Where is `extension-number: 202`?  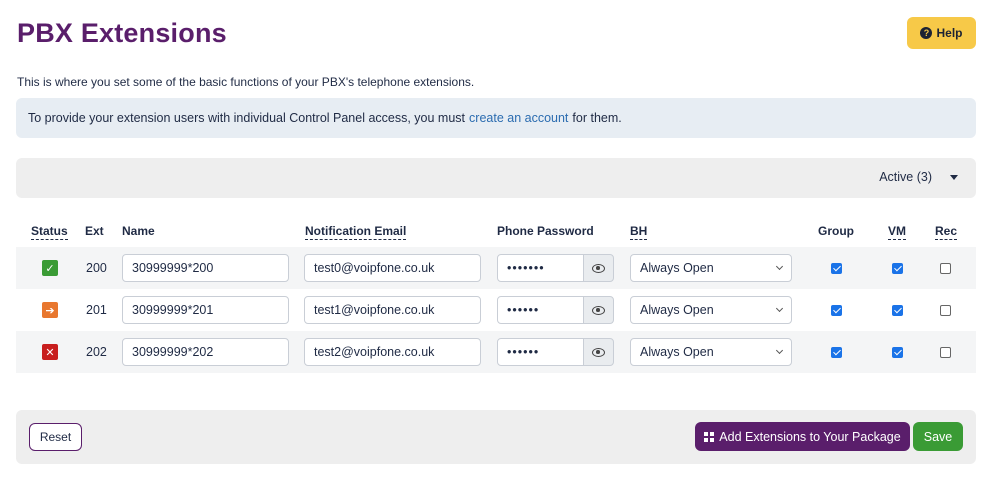
extension-number: 202 is located at coordinates (96, 352).